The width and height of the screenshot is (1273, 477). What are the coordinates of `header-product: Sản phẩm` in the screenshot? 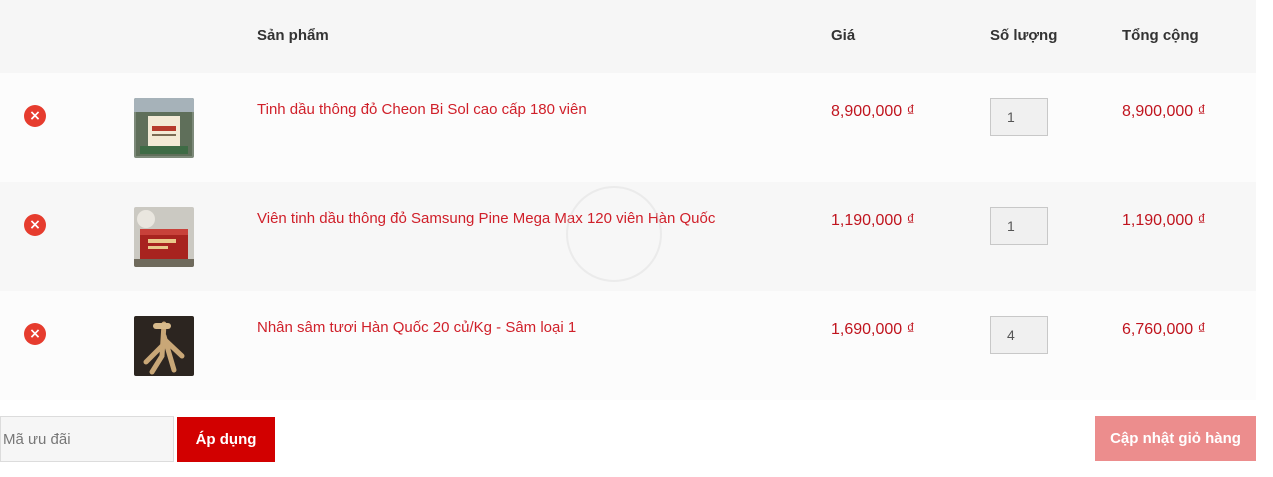 It's located at (293, 35).